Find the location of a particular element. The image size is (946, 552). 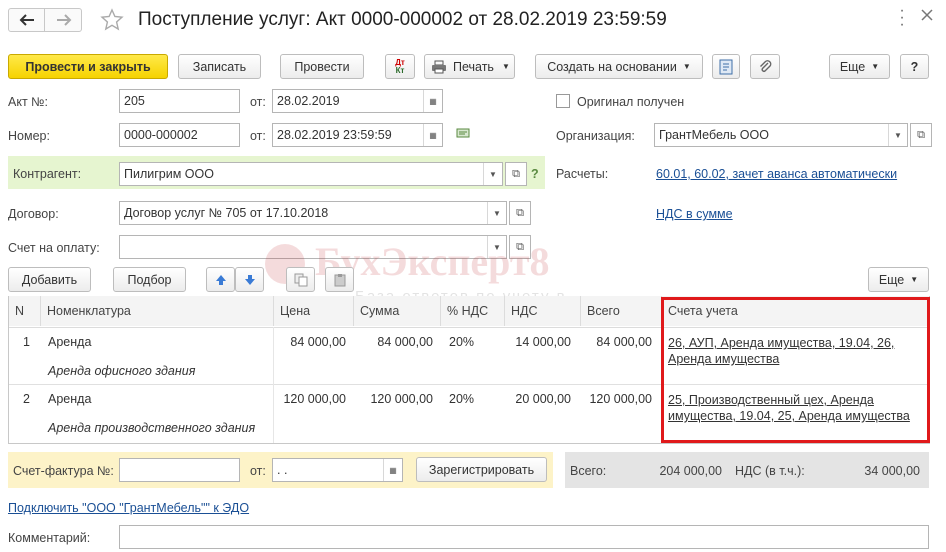

add-row-button: Добавить is located at coordinates (49, 279).